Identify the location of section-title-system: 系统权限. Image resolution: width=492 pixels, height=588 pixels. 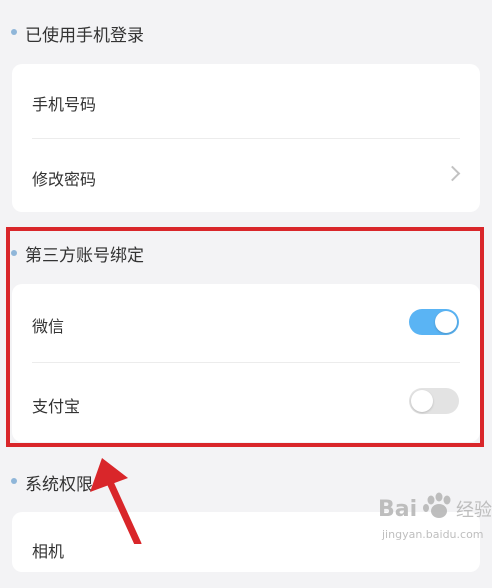
(59, 485).